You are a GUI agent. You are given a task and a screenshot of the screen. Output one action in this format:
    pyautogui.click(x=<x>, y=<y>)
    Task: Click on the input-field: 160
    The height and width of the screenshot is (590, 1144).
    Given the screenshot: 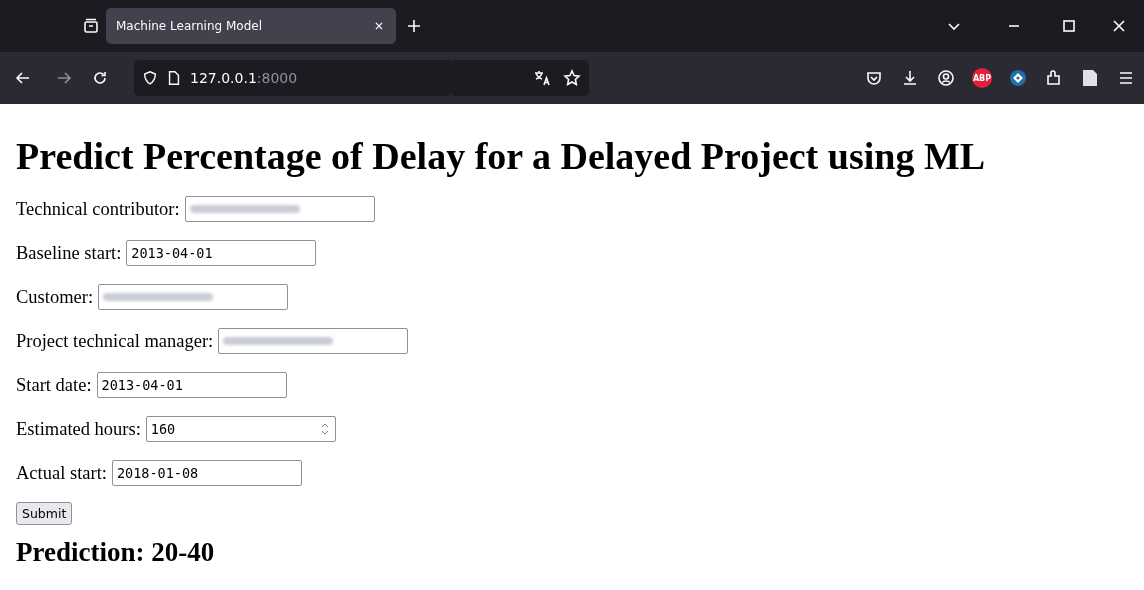 What is the action you would take?
    pyautogui.click(x=240, y=429)
    